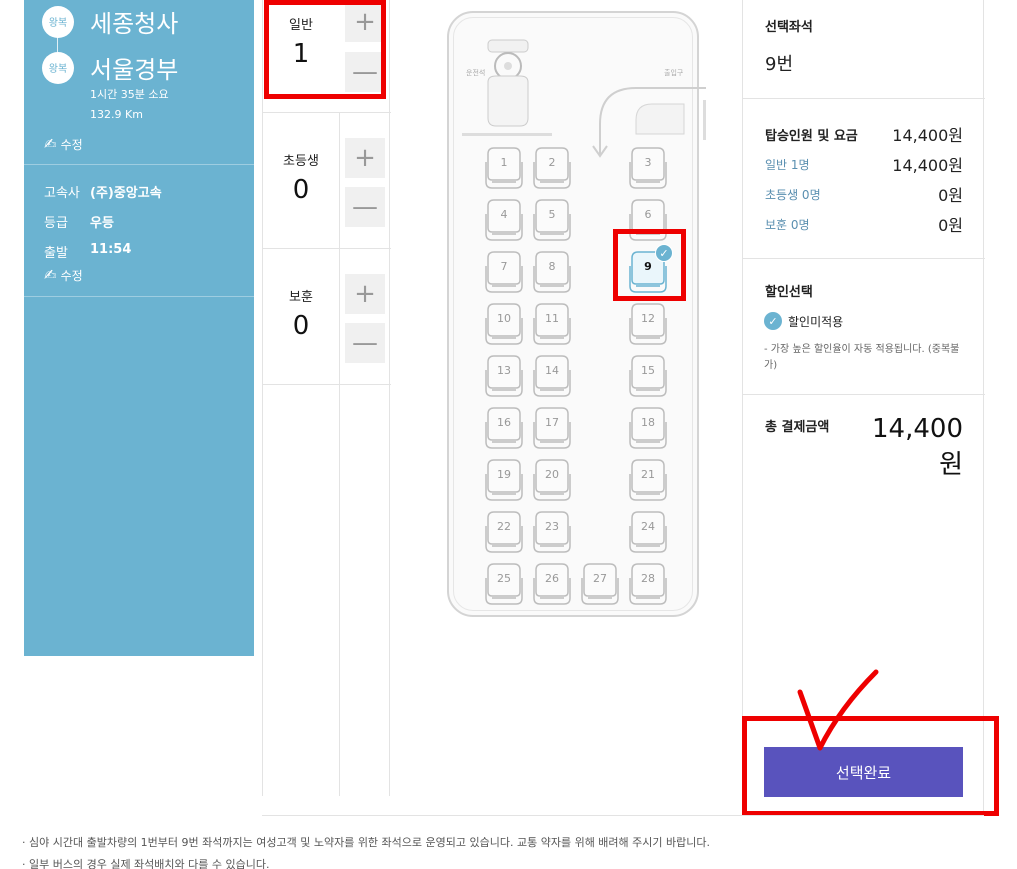 Image resolution: width=1017 pixels, height=869 pixels. I want to click on seat-15: 15, so click(648, 377).